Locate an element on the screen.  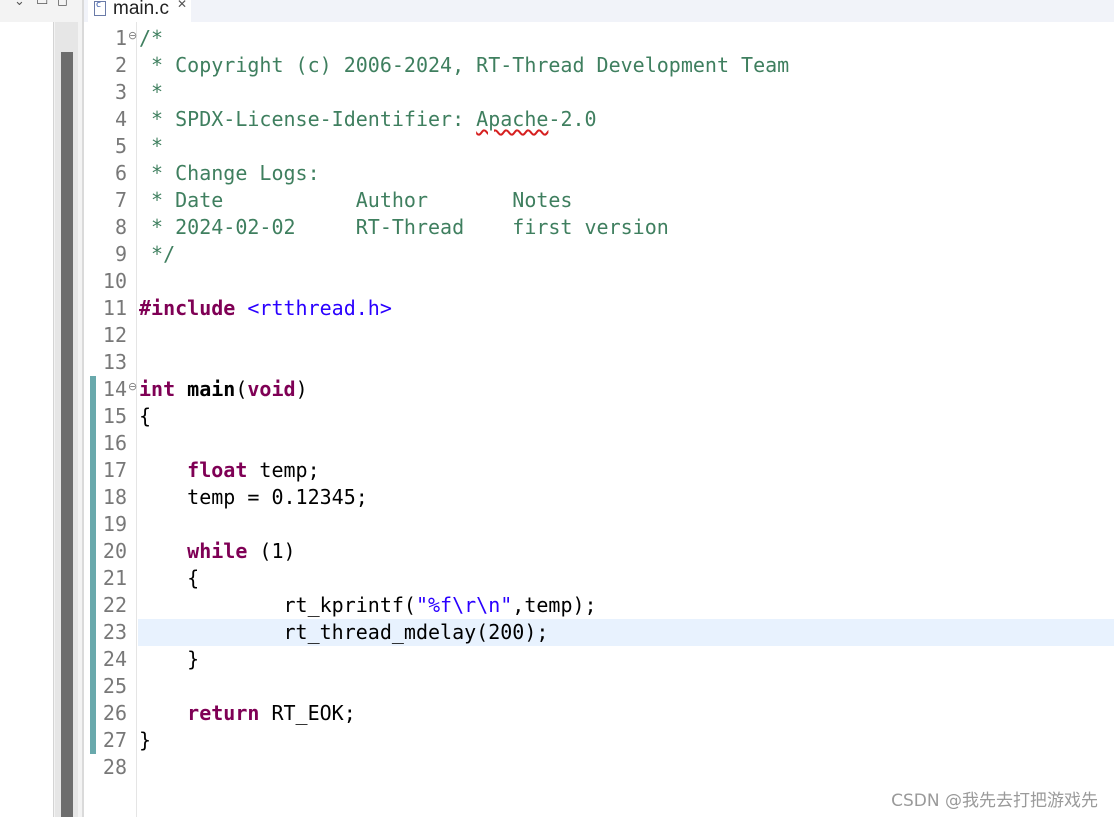
code-line: 9 */ is located at coordinates (599, 254).